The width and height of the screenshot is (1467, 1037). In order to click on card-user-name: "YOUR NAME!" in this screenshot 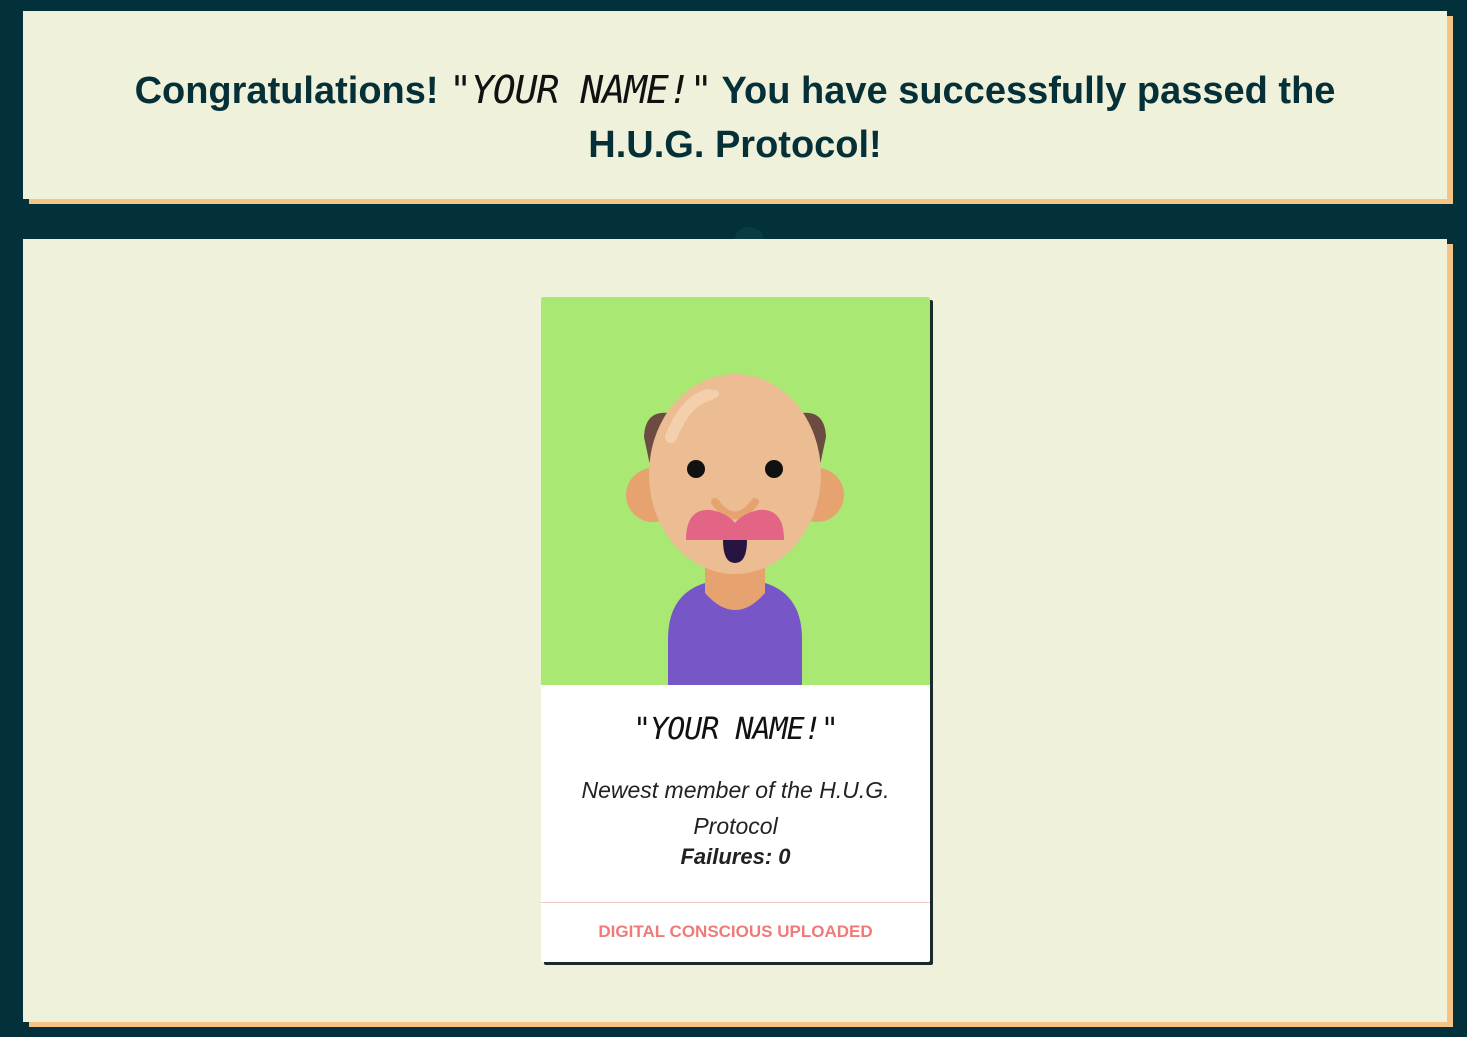, I will do `click(736, 729)`.